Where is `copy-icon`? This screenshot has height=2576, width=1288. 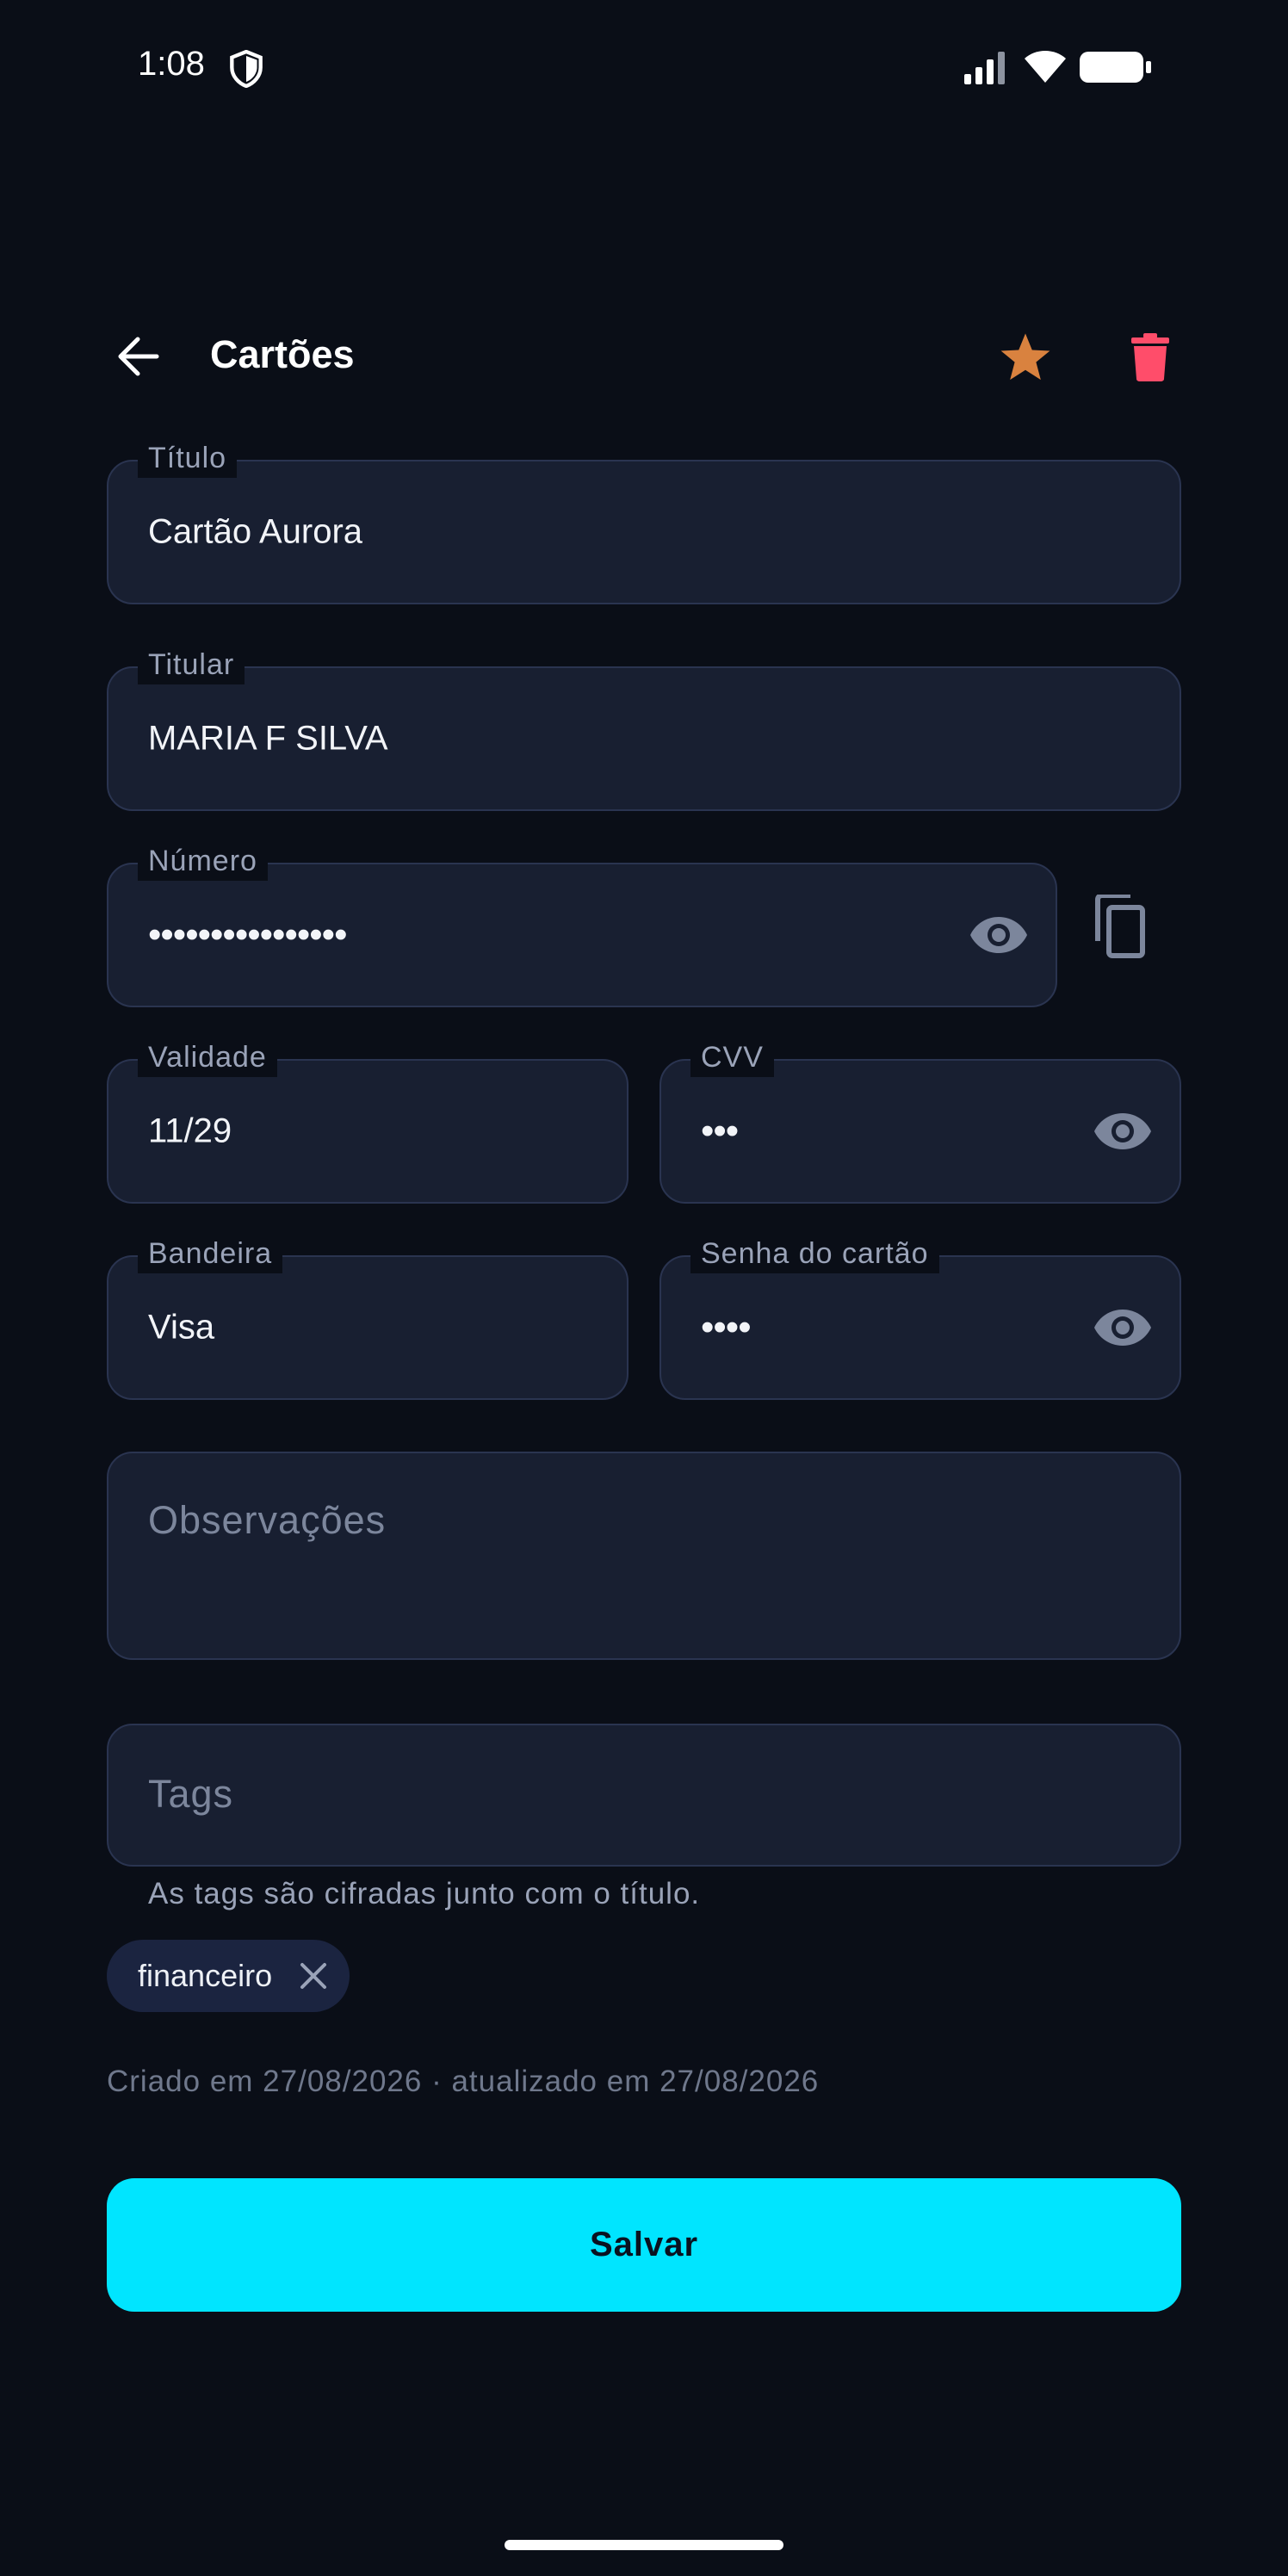
copy-icon is located at coordinates (1120, 926).